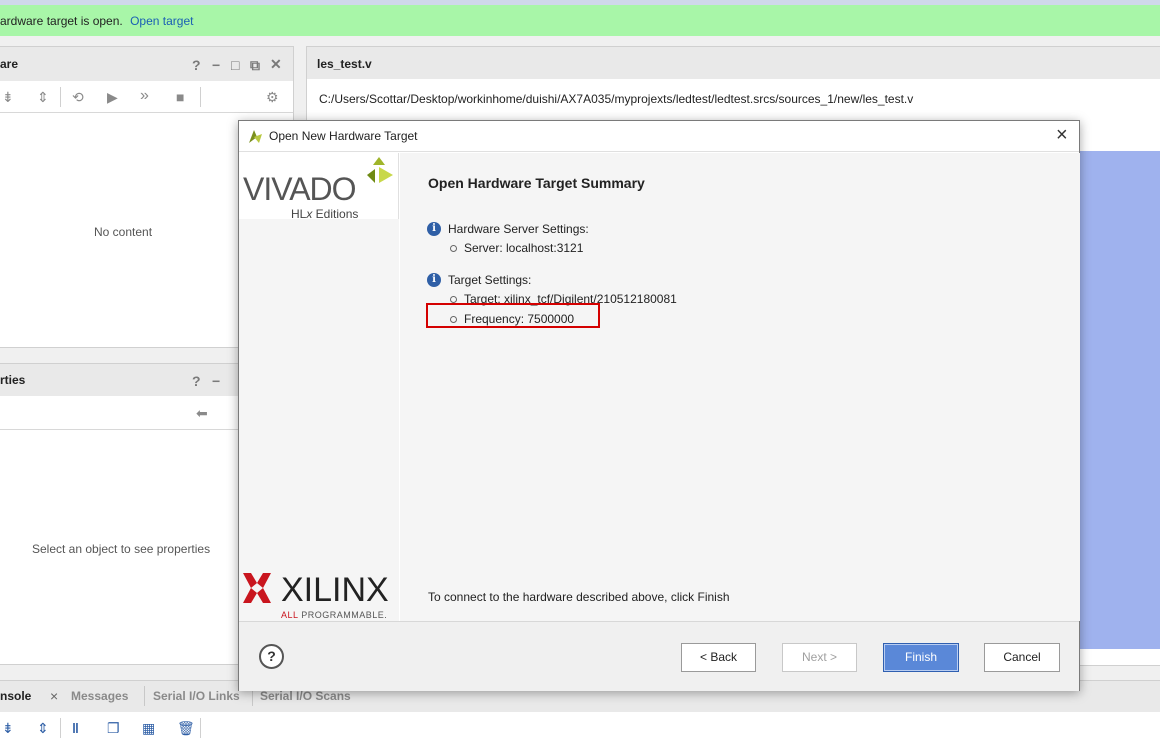 Image resolution: width=1160 pixels, height=744 pixels. What do you see at coordinates (272, 97) in the screenshot?
I see `gear-icon: ⚙` at bounding box center [272, 97].